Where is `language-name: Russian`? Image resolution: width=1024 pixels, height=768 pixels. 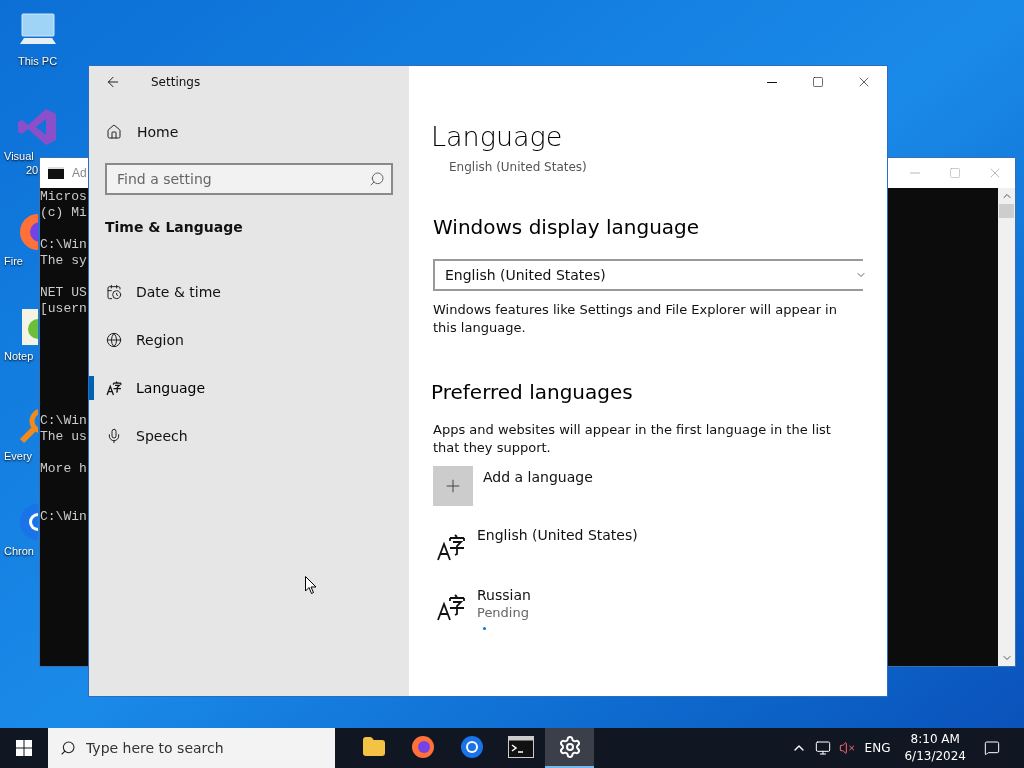
language-name: Russian is located at coordinates (504, 595).